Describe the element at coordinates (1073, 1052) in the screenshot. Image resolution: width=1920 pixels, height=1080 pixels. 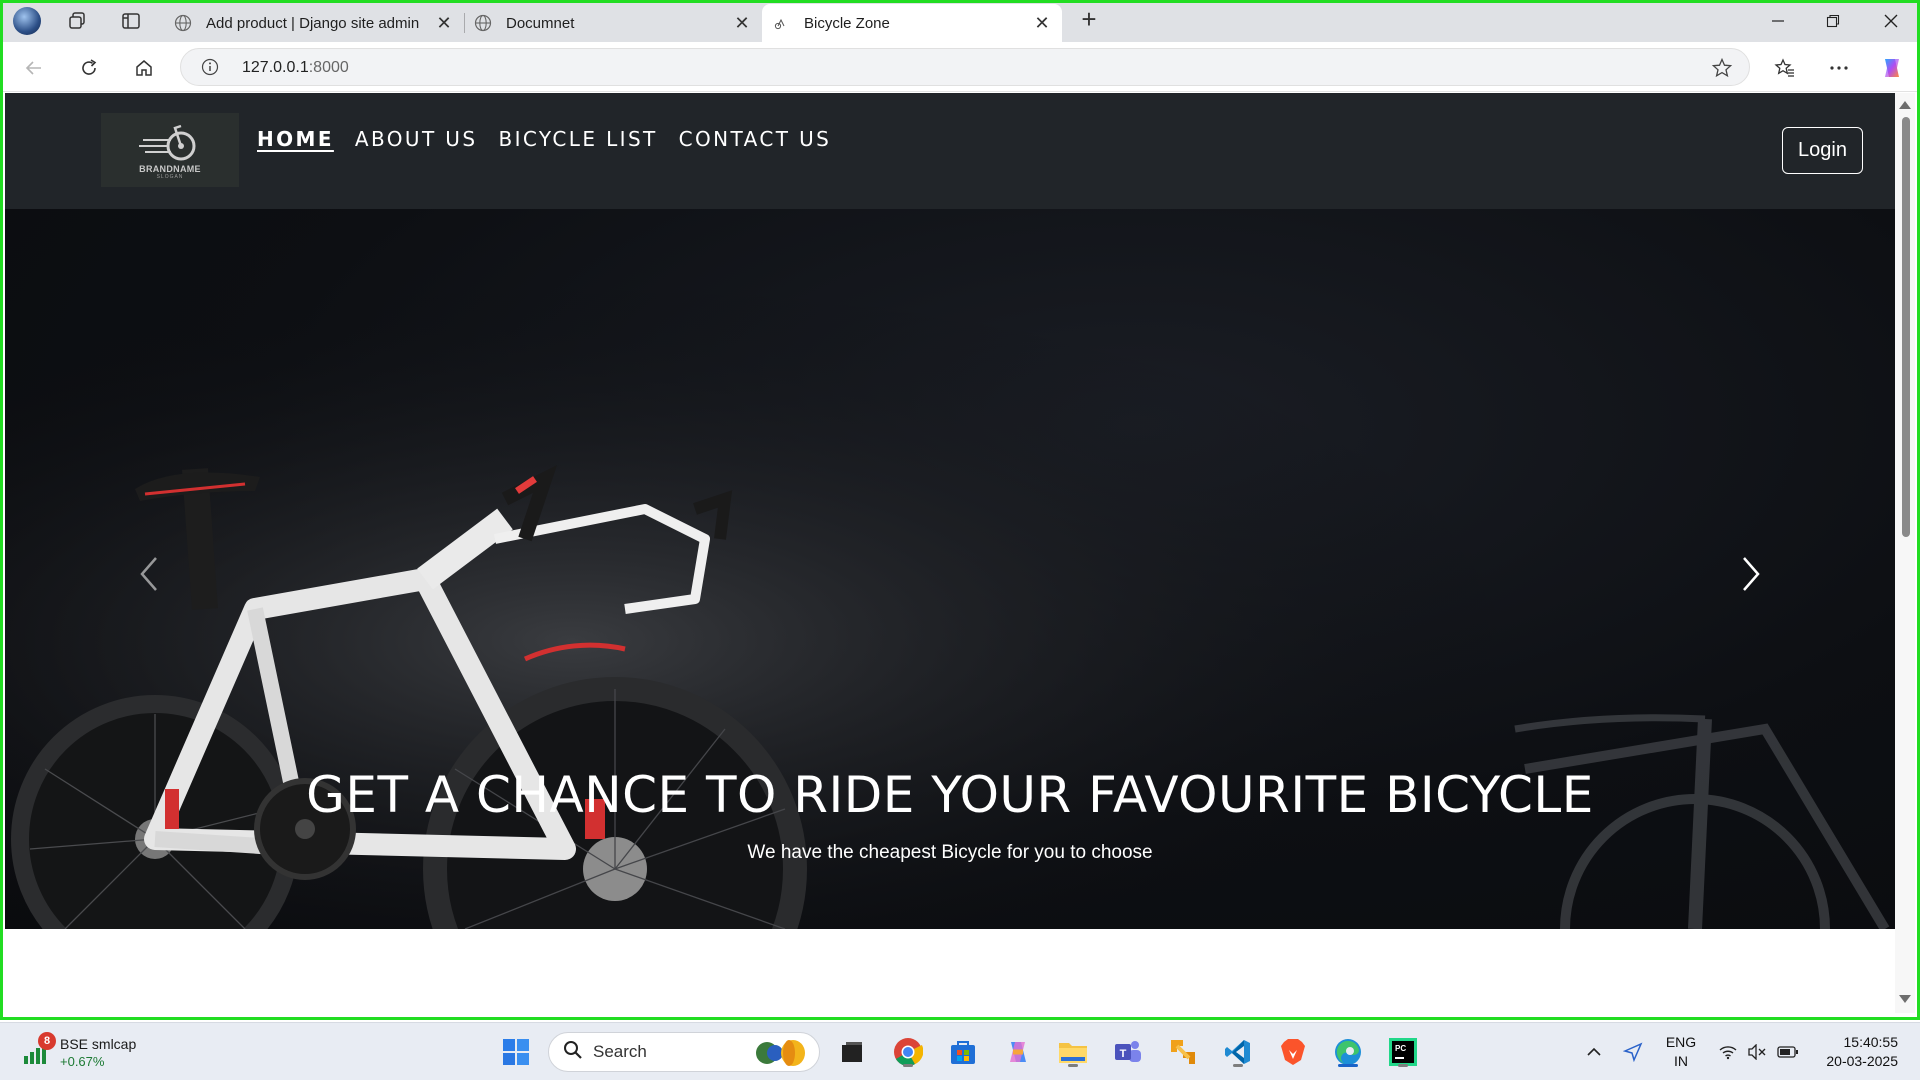
I see `file-explorer-icon` at that location.